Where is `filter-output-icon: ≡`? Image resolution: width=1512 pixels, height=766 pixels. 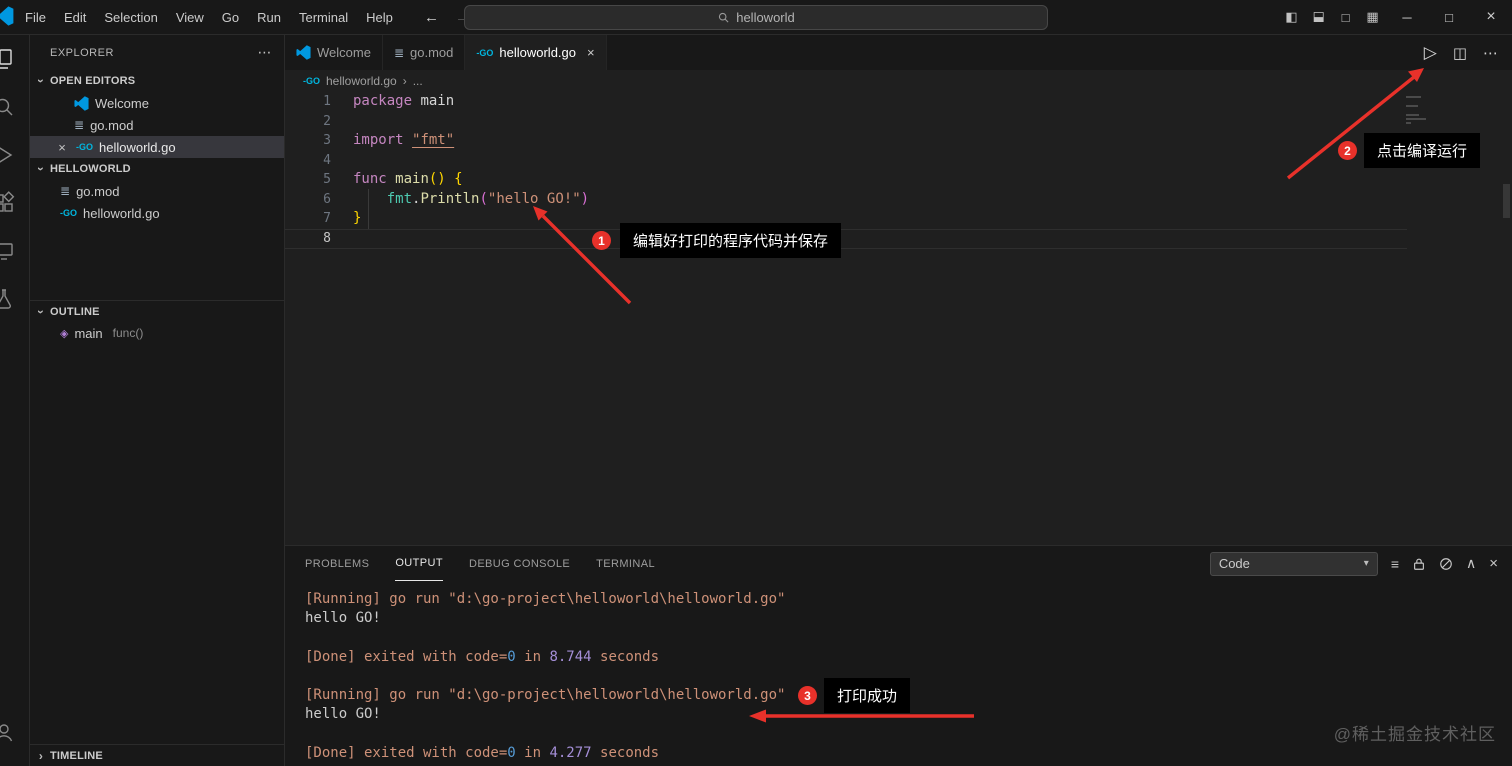
filter-output-icon: ≡ is located at coordinates (1395, 564).